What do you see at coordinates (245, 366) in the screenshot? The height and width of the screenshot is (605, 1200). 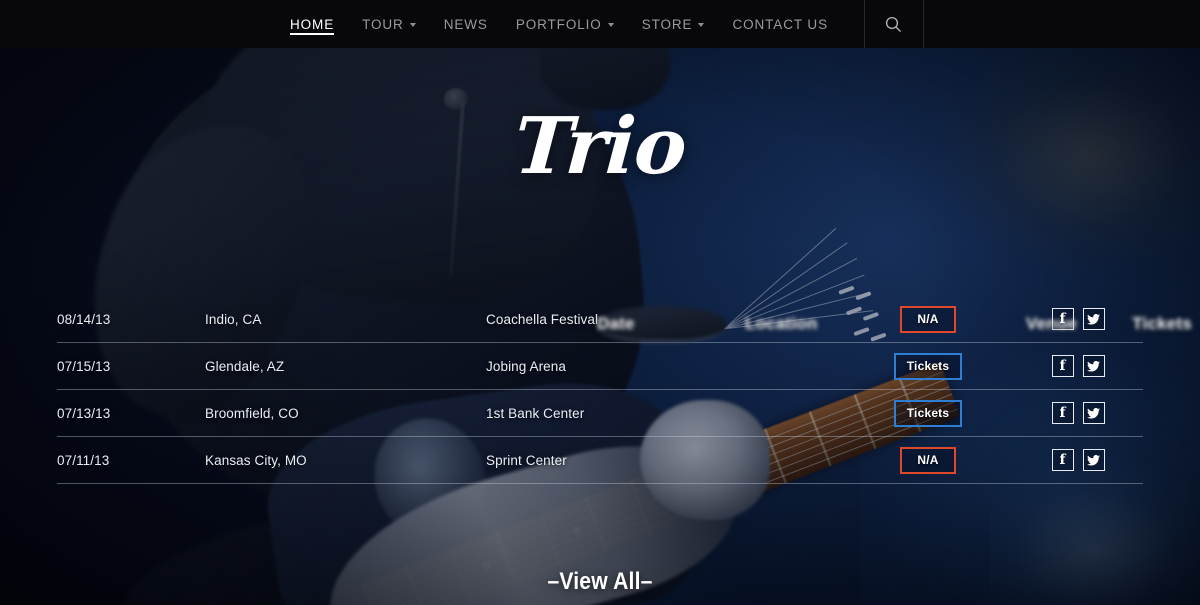 I see `cell-location: Glendale, AZ` at bounding box center [245, 366].